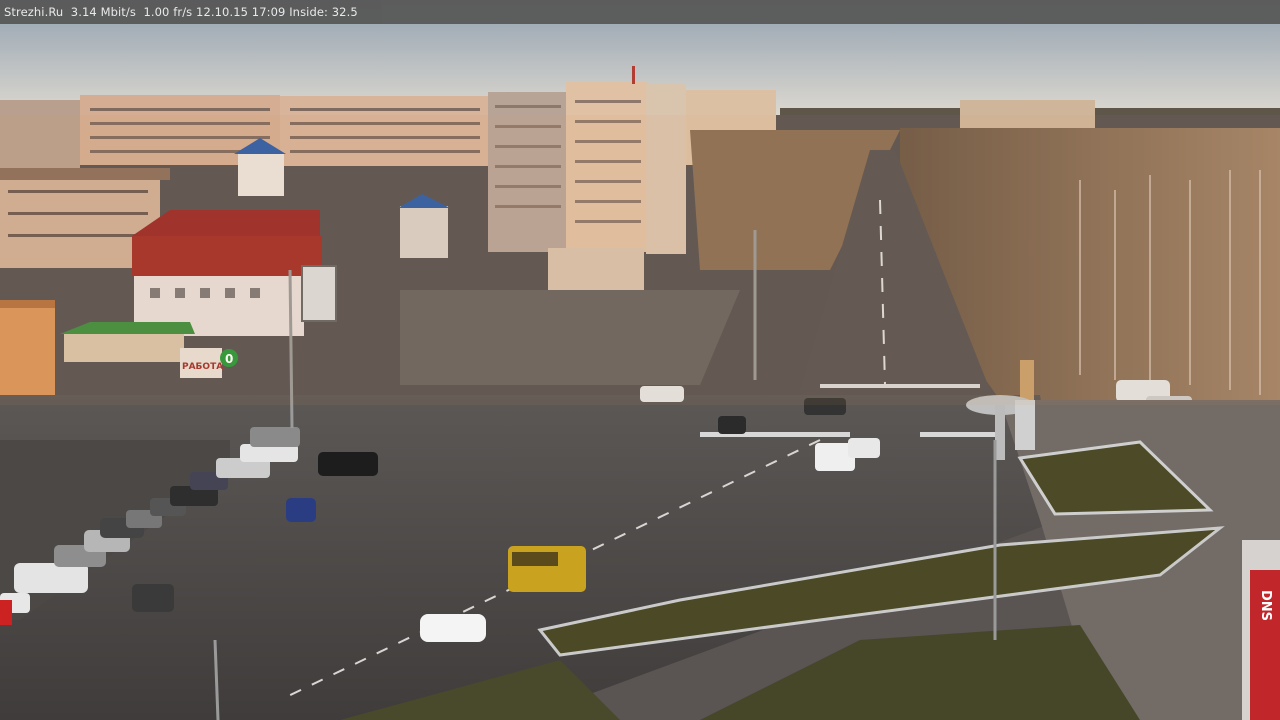 This screenshot has height=720, width=1280. Describe the element at coordinates (1261, 630) in the screenshot. I see `dns-shop: DNS` at that location.